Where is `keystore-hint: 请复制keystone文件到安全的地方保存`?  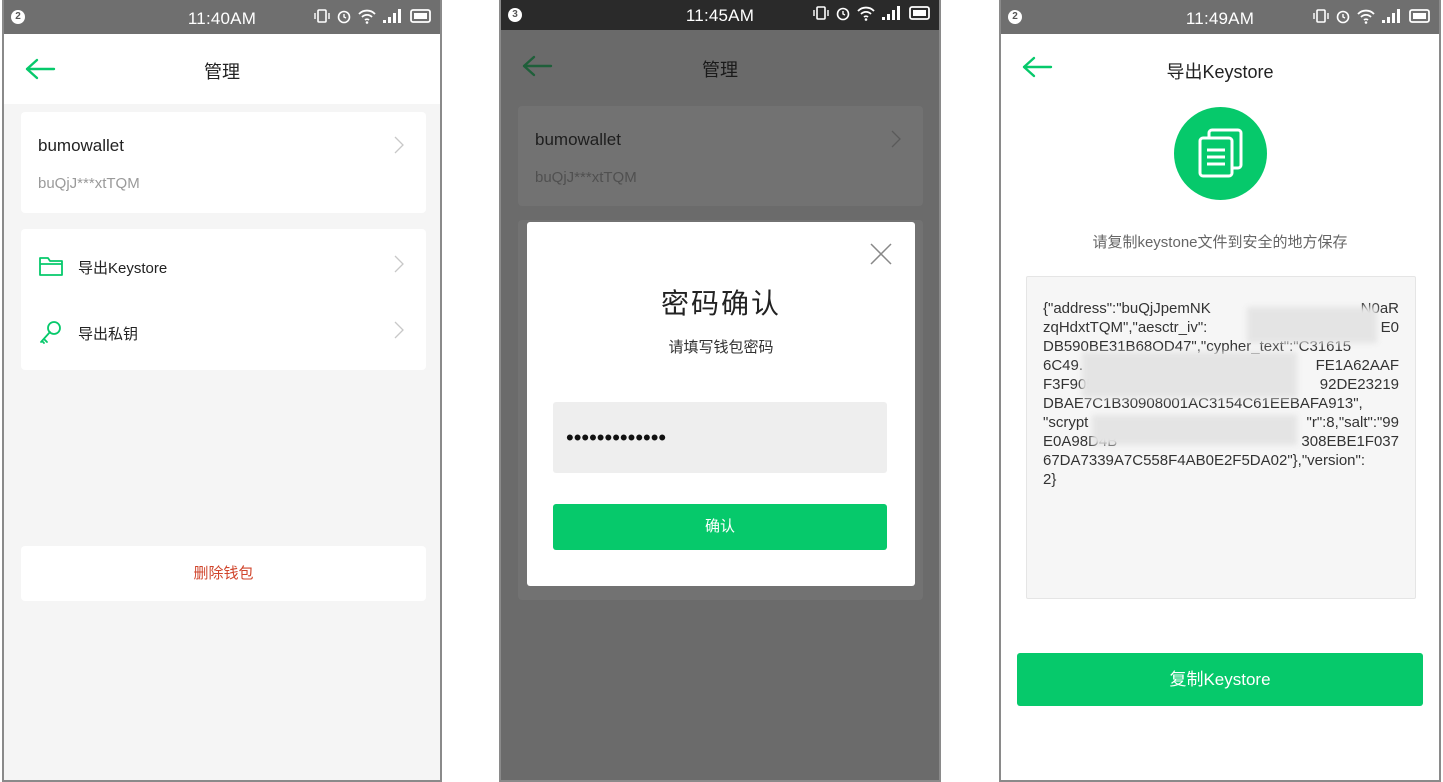 keystore-hint: 请复制keystone文件到安全的地方保存 is located at coordinates (1220, 242).